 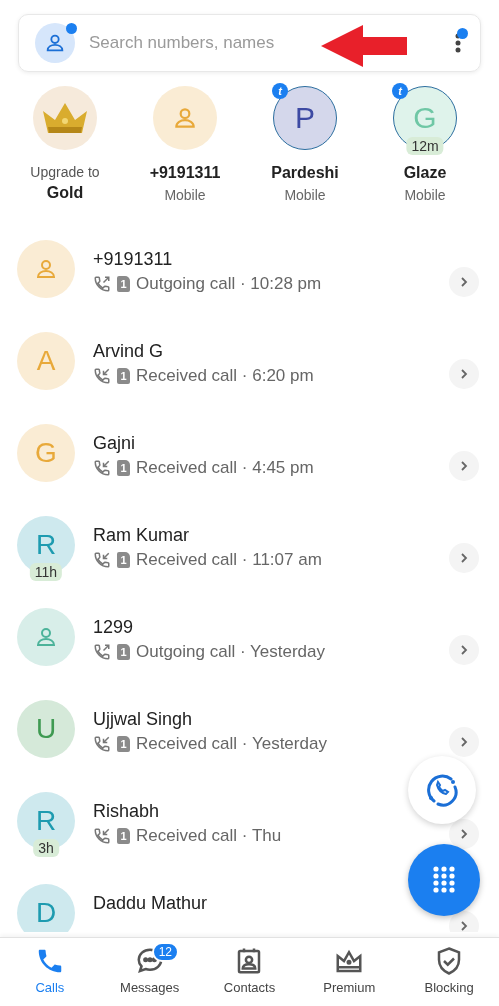 What do you see at coordinates (229, 284) in the screenshot?
I see `call-detail: Outgoing call · 10:28 pm` at bounding box center [229, 284].